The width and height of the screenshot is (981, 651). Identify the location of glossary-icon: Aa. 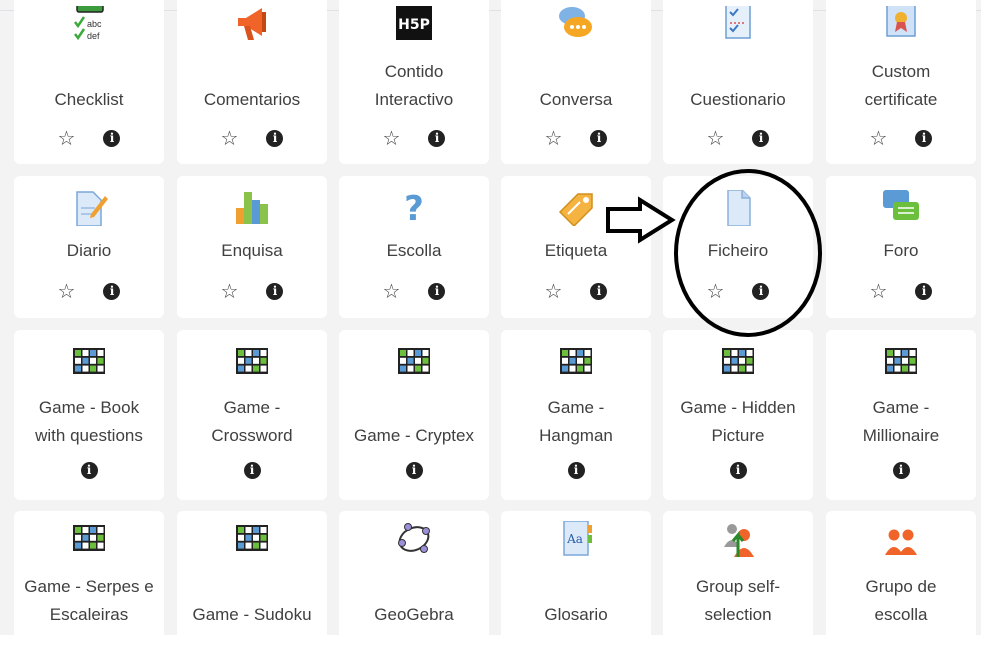
(576, 538).